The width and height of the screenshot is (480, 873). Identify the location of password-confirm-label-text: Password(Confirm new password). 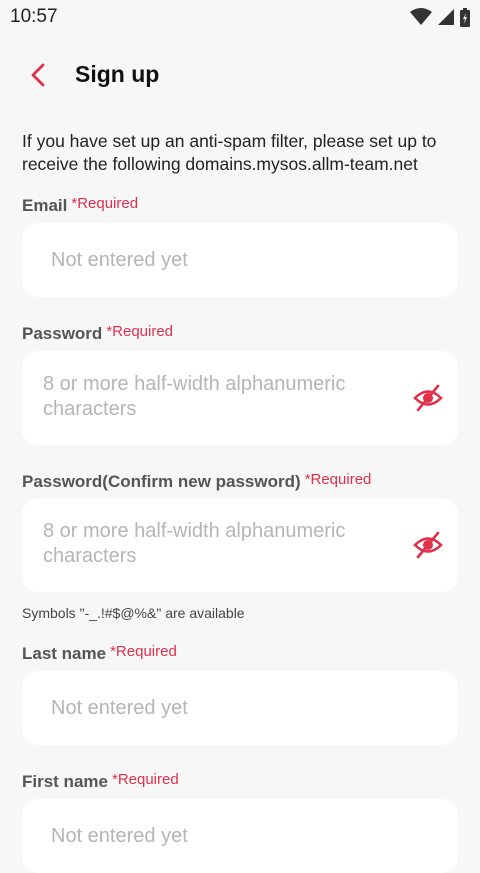
(161, 481).